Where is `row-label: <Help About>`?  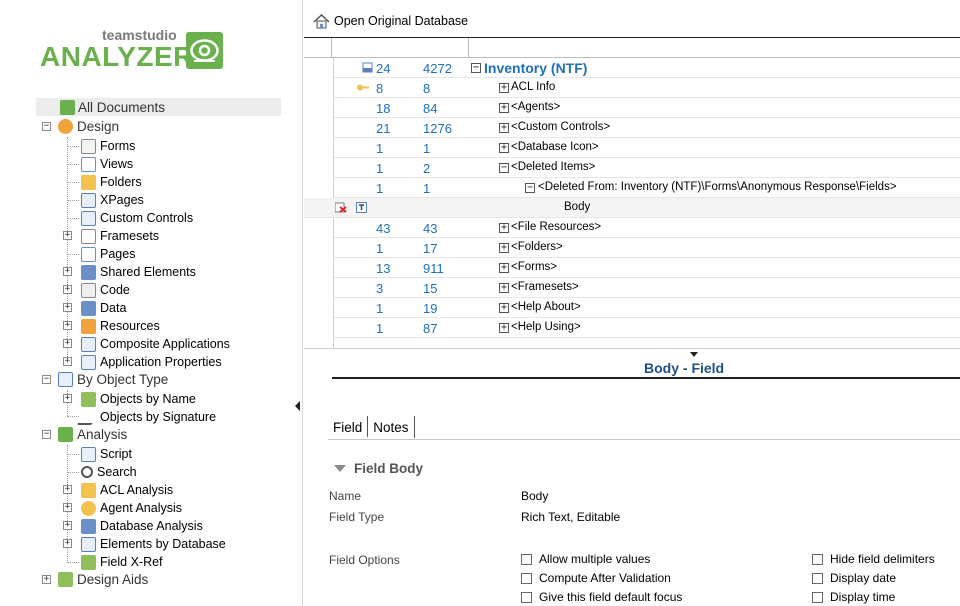
row-label: <Help About> is located at coordinates (546, 307).